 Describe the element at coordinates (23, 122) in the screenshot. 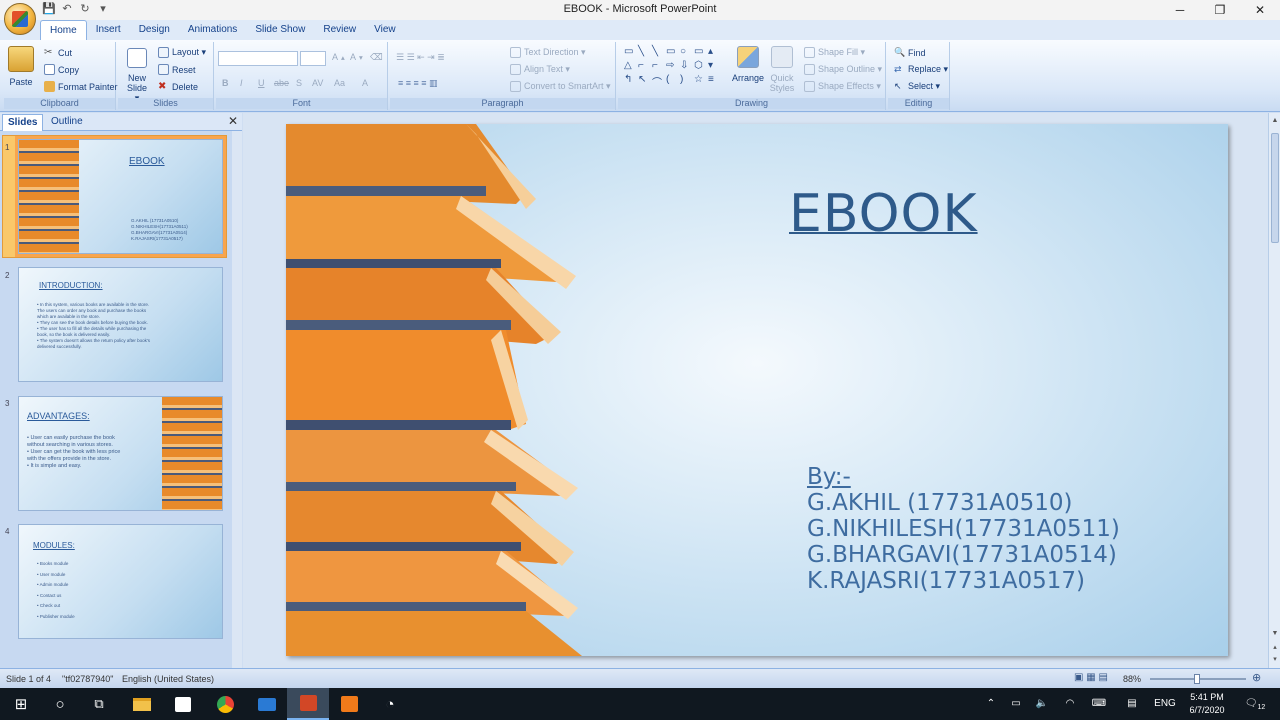

I see `tab-slides: Slides` at that location.